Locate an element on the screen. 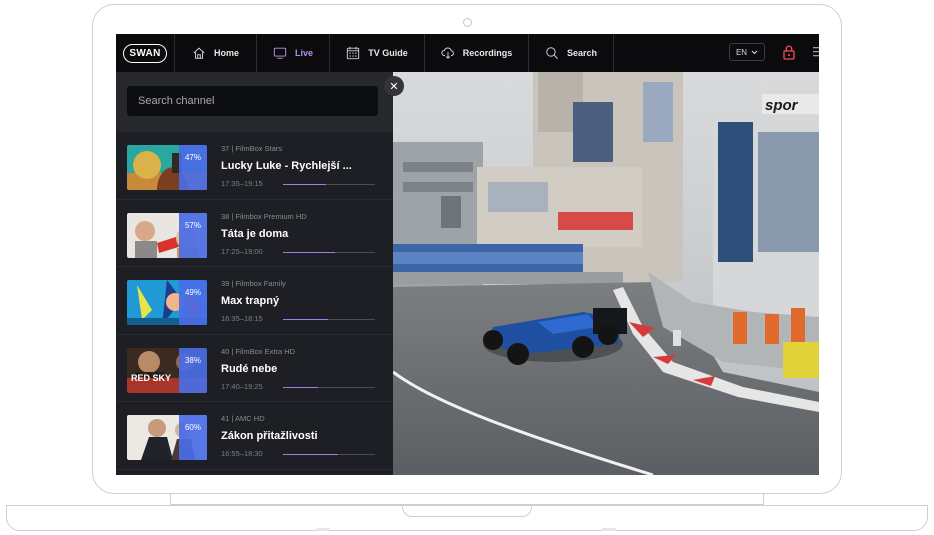 This screenshot has width=934, height=535. camera is located at coordinates (467, 22).